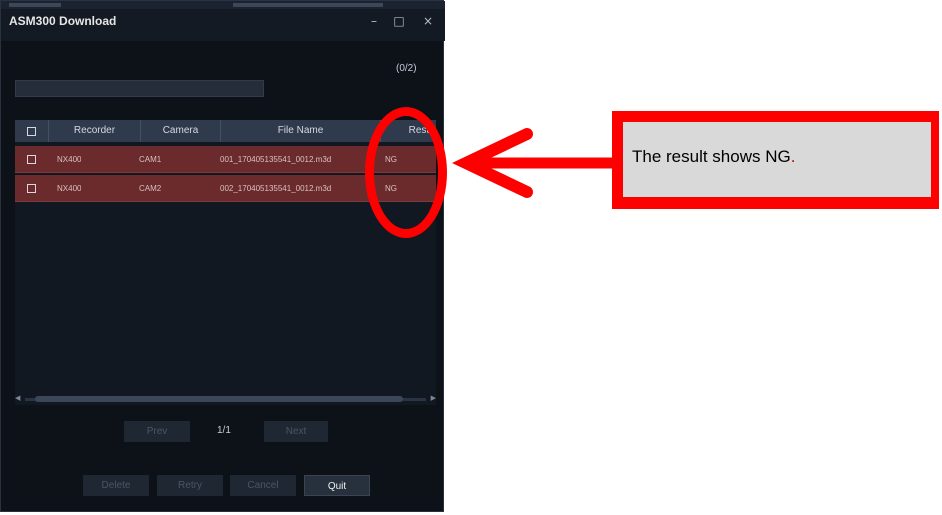 This screenshot has height=515, width=942. I want to click on callout-box: The result shows NG., so click(775, 160).